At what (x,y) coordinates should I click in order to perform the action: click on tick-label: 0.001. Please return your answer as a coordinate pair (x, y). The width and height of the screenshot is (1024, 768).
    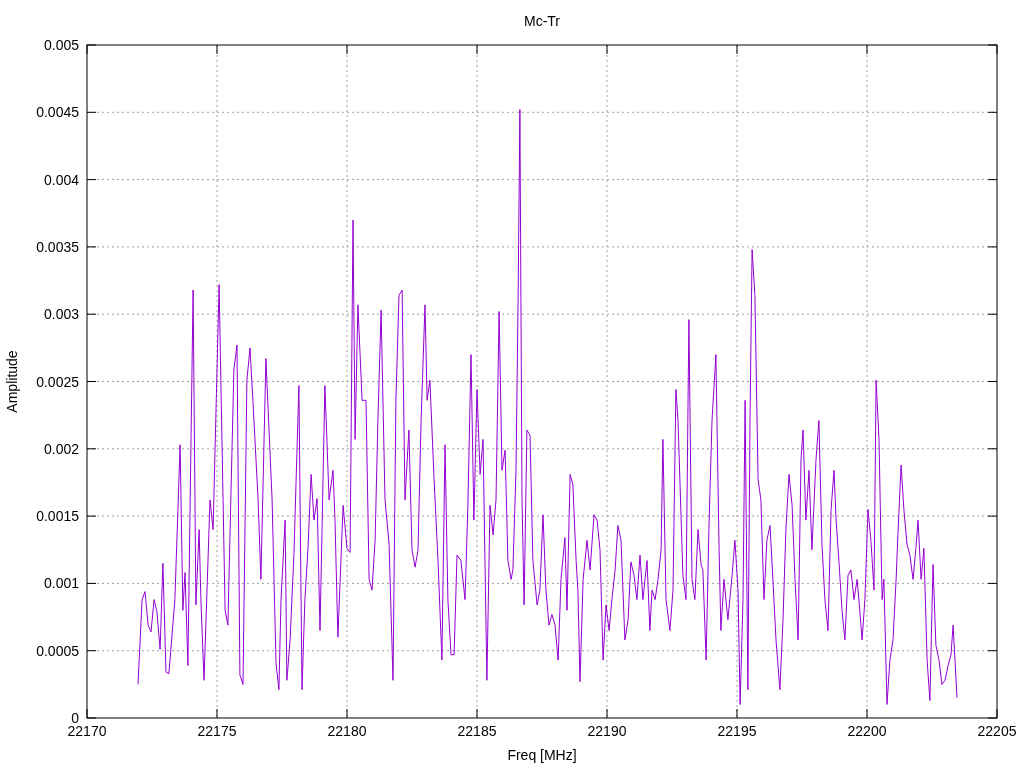
    Looking at the image, I should click on (61, 583).